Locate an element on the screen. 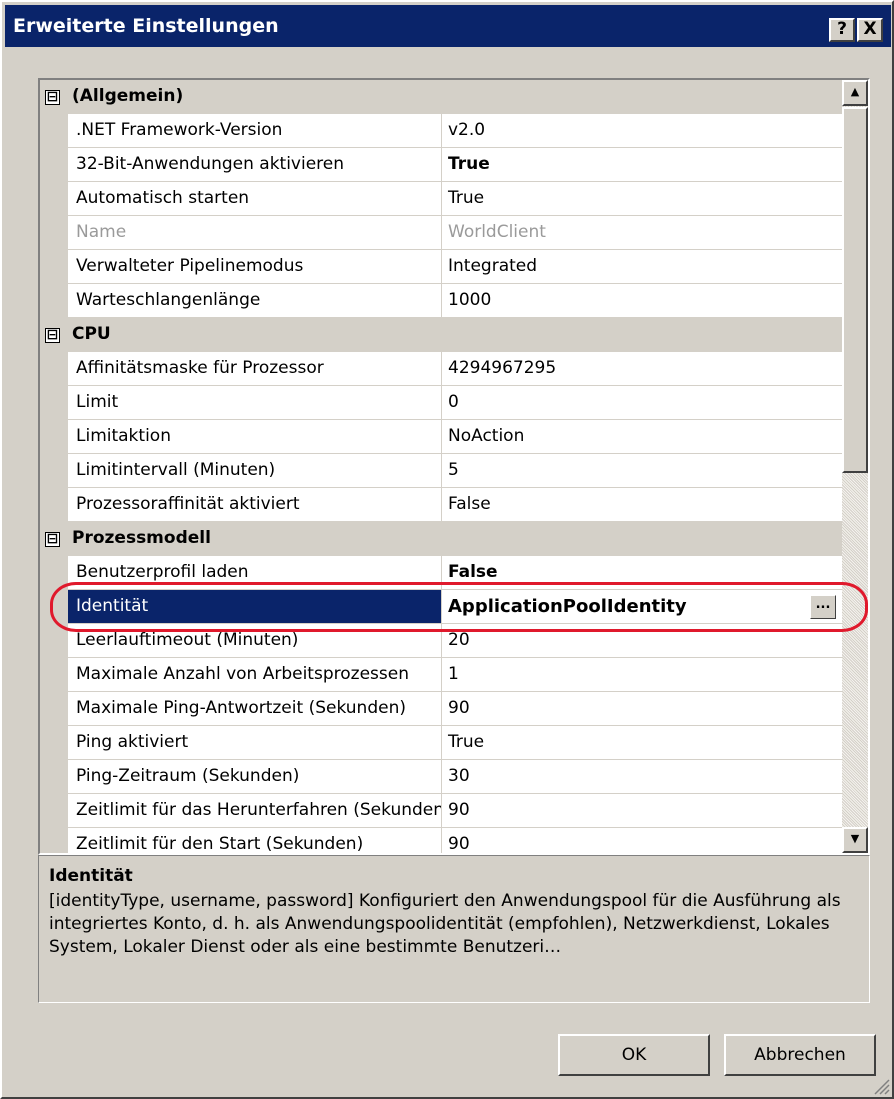 The width and height of the screenshot is (894, 1099). property-name: Limitintervall (Minuten) is located at coordinates (255, 471).